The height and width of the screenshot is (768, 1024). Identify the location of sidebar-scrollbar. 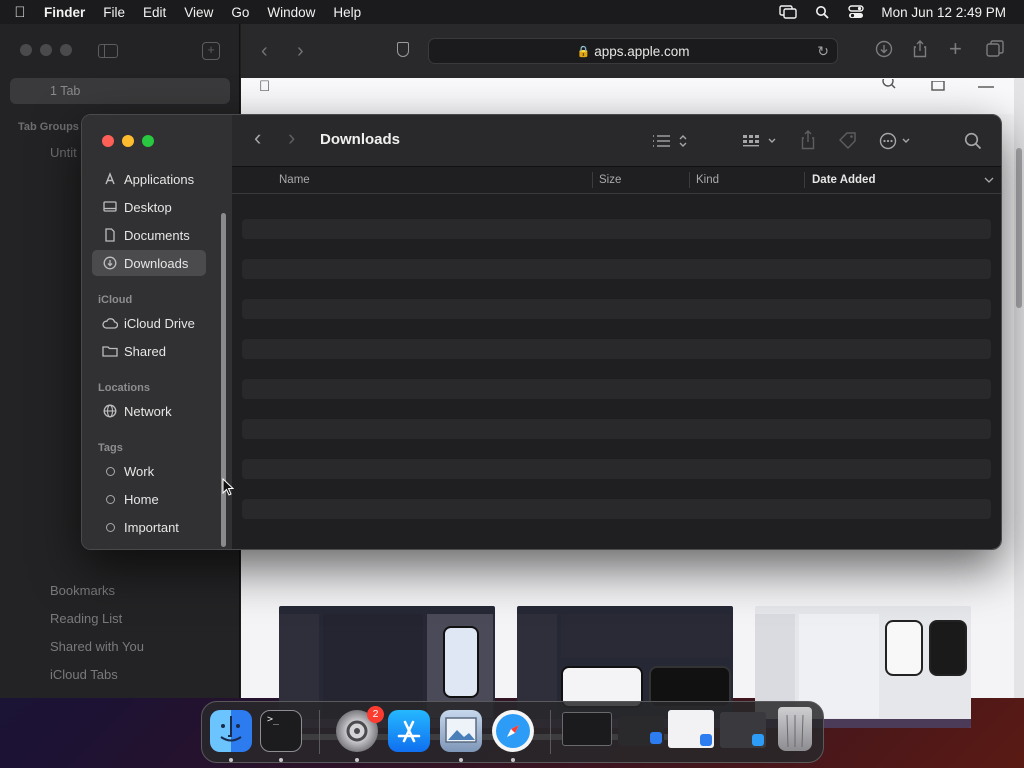
(223, 380).